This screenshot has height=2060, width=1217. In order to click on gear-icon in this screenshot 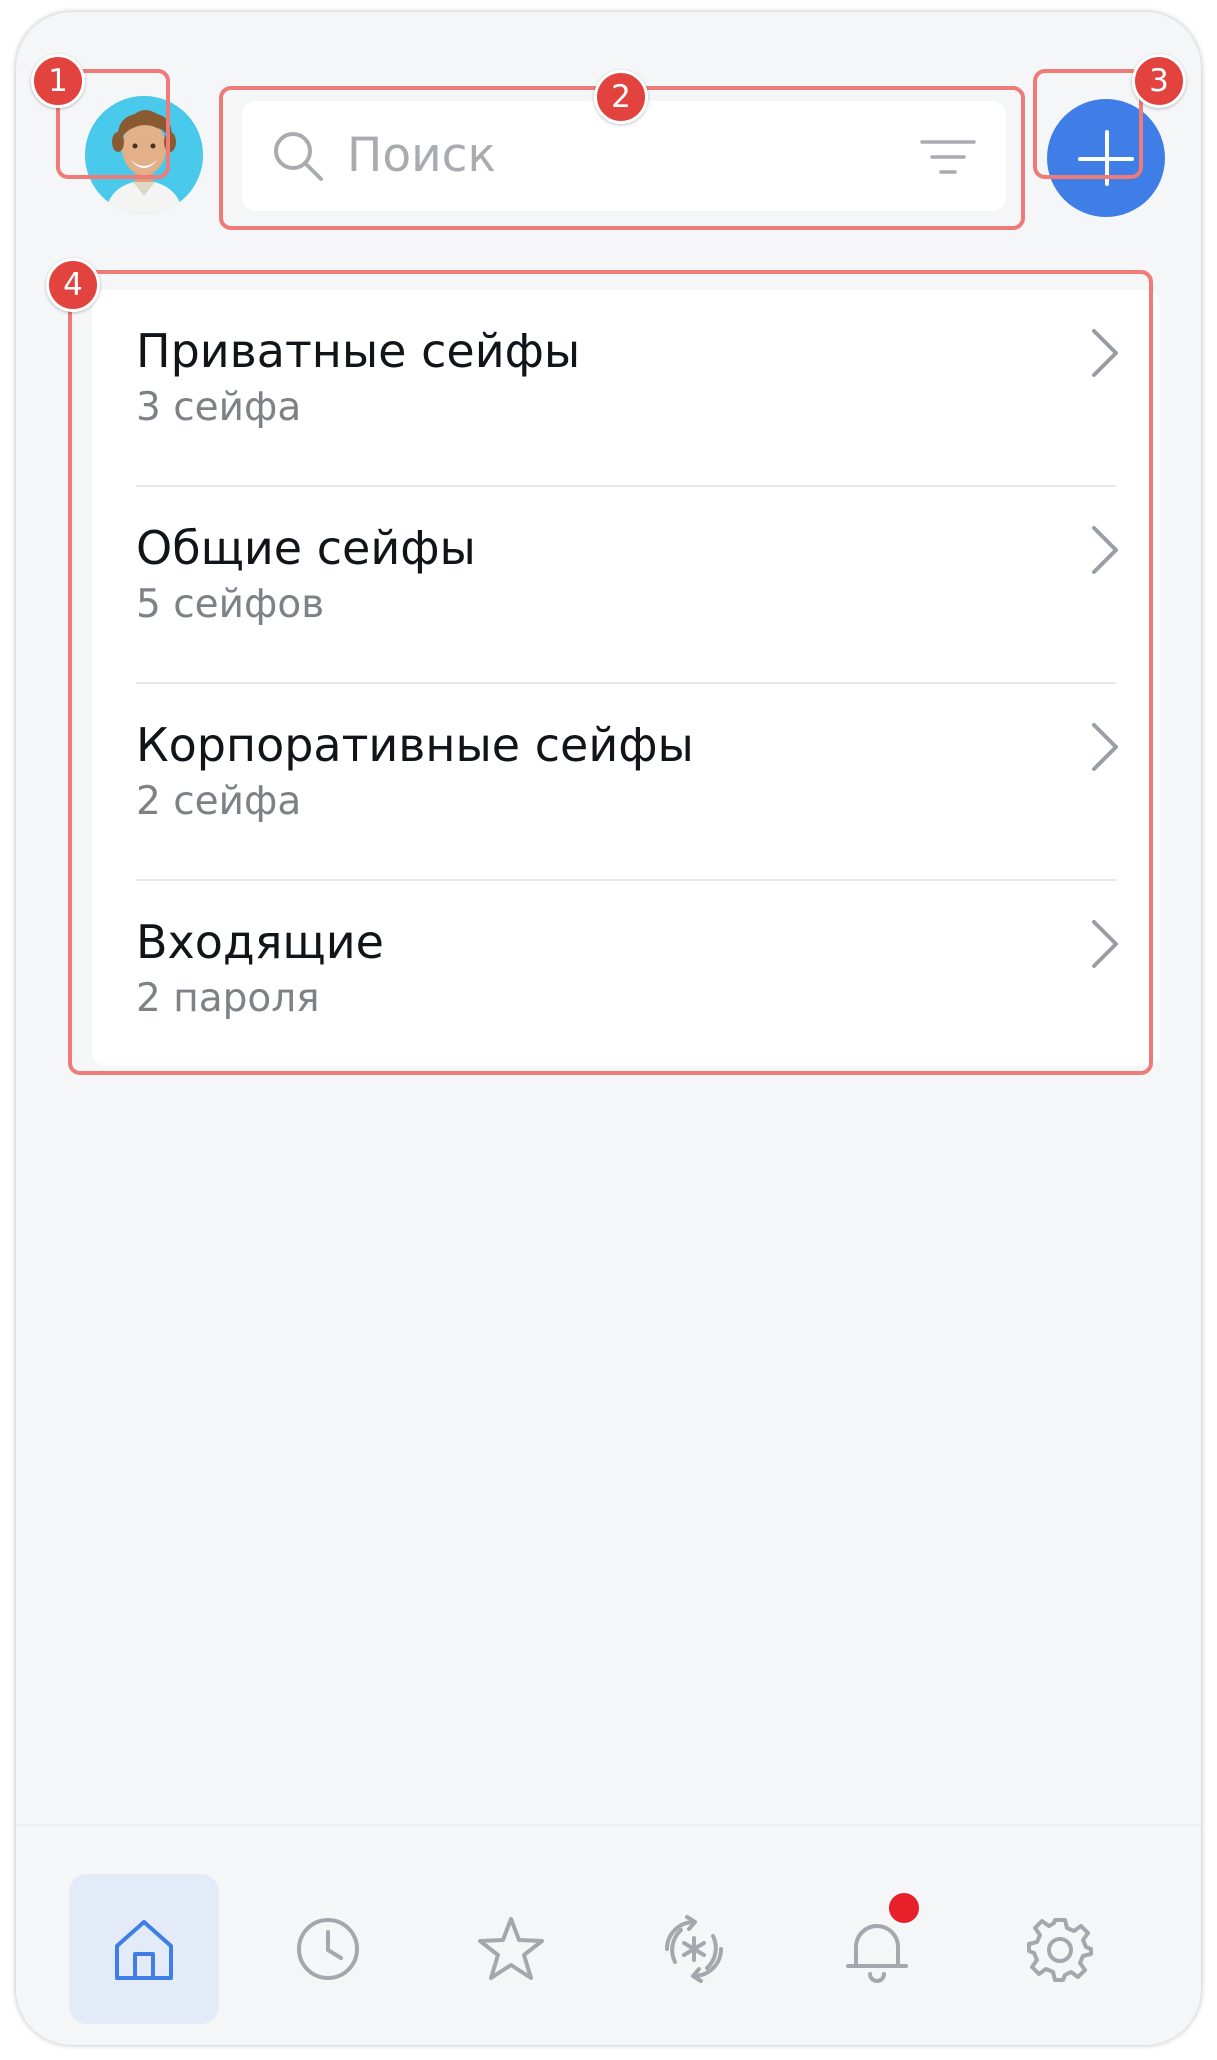, I will do `click(1060, 1950)`.